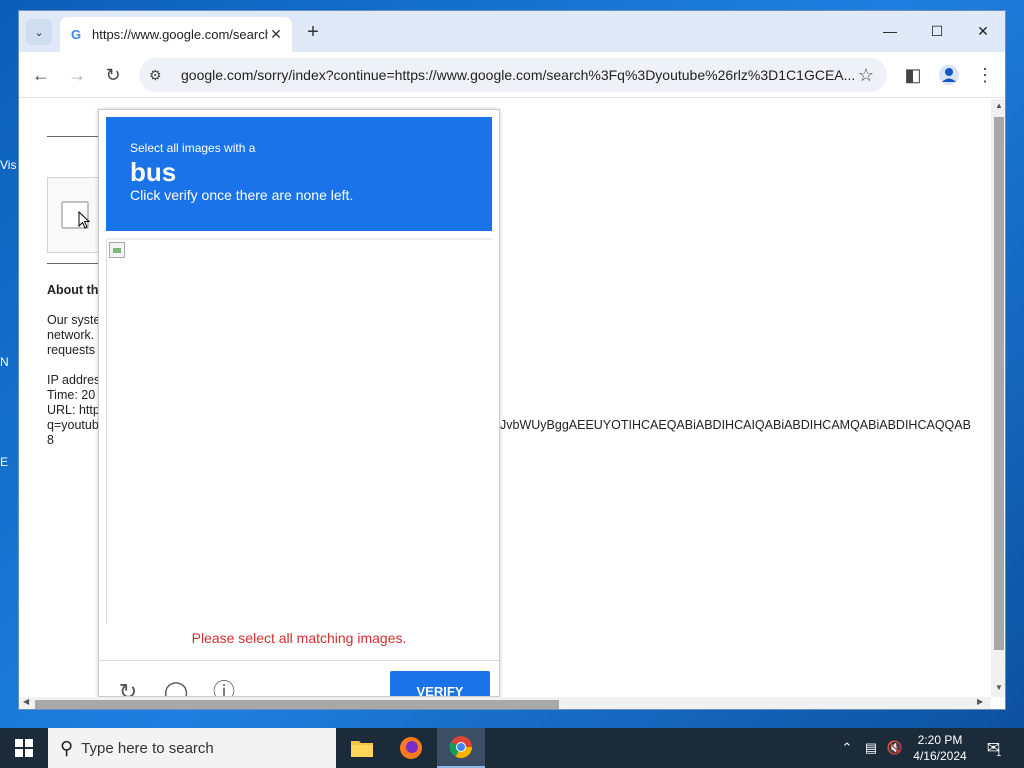  I want to click on arrow-right-icon: →, so click(77, 74).